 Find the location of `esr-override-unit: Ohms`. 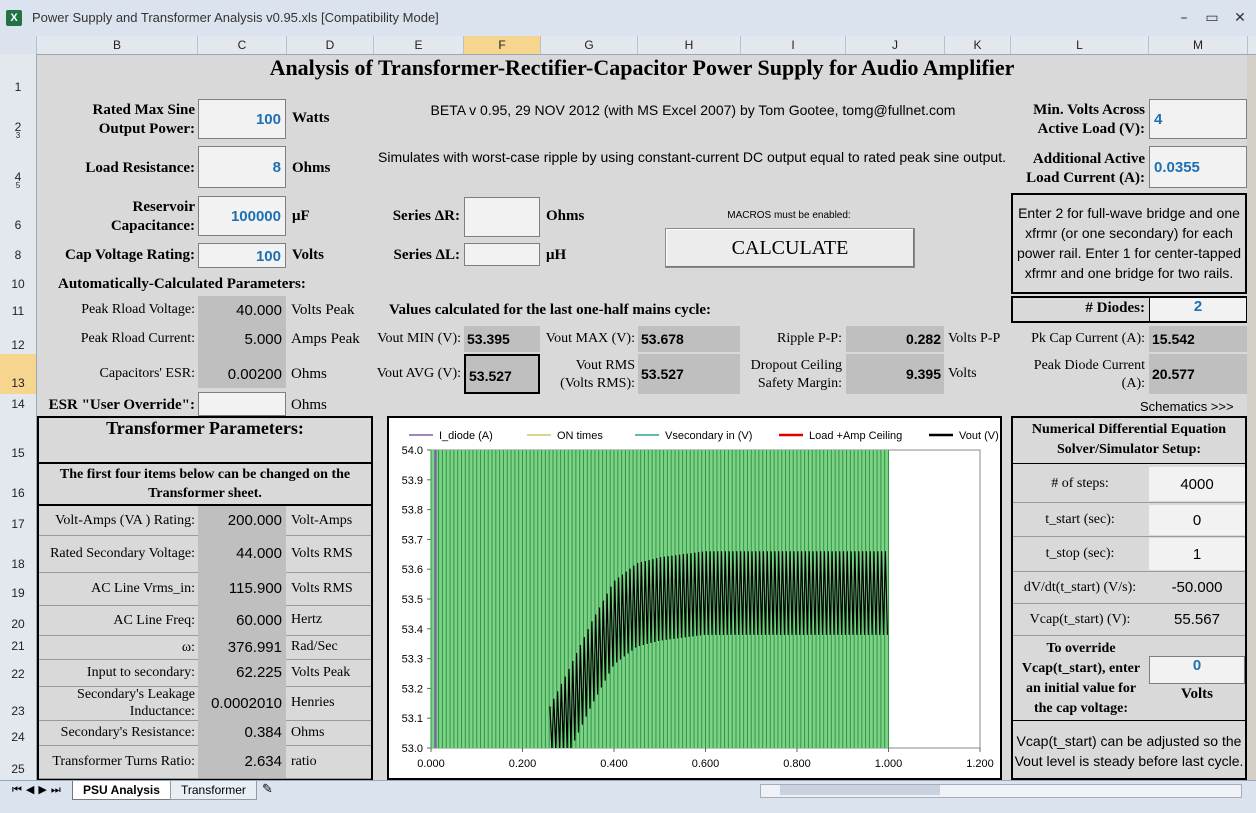

esr-override-unit: Ohms is located at coordinates (309, 405).